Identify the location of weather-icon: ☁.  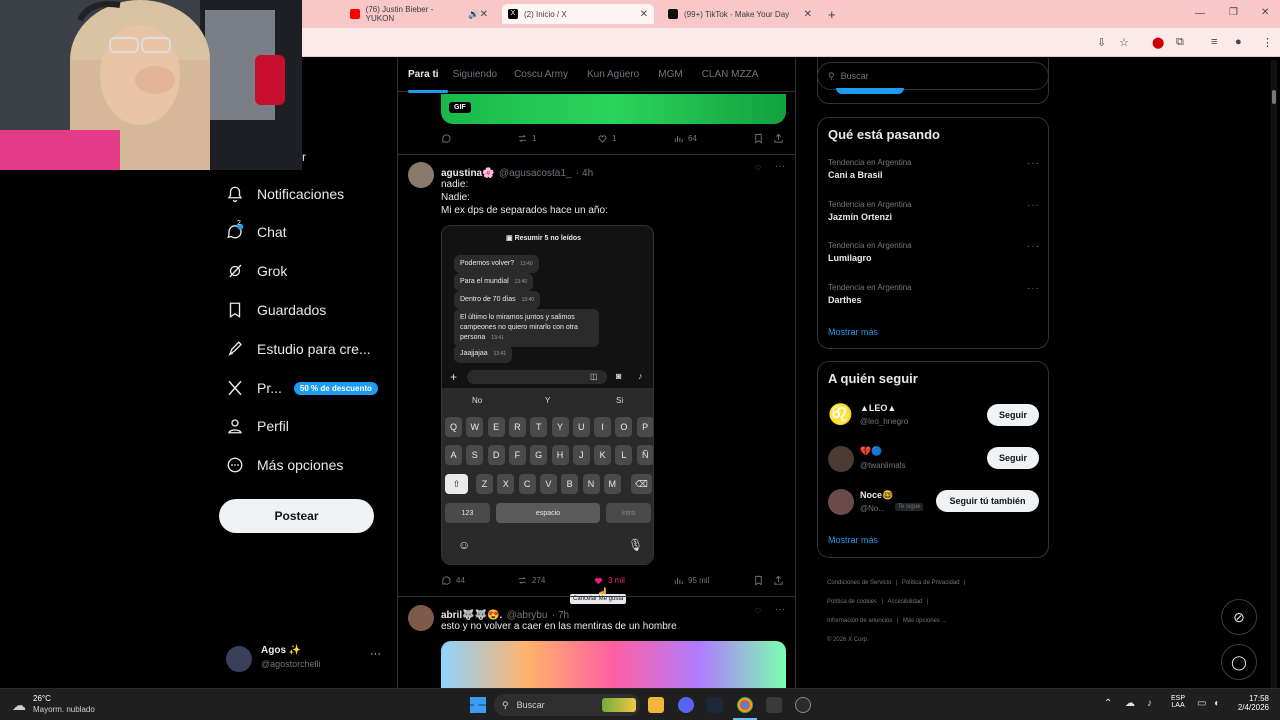
(19, 705).